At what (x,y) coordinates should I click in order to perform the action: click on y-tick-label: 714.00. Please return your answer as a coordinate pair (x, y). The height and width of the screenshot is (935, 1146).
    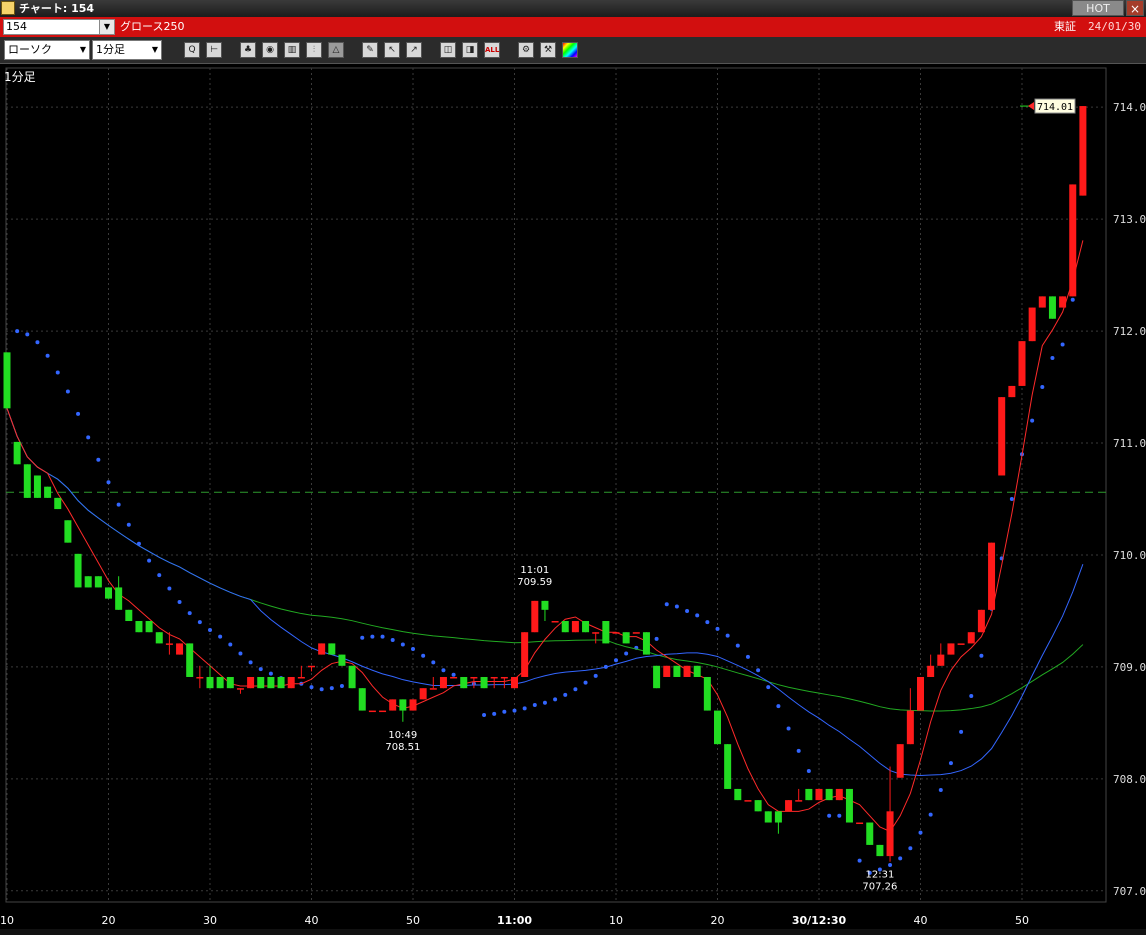
    Looking at the image, I should click on (1129, 107).